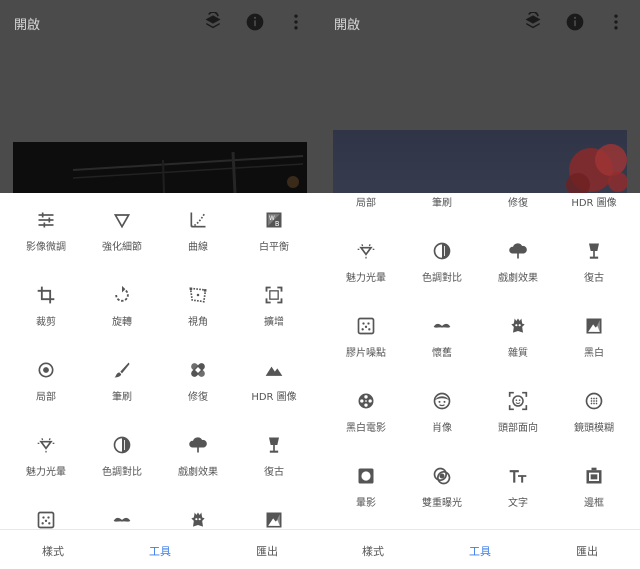  I want to click on tool-label: 復古, so click(594, 278).